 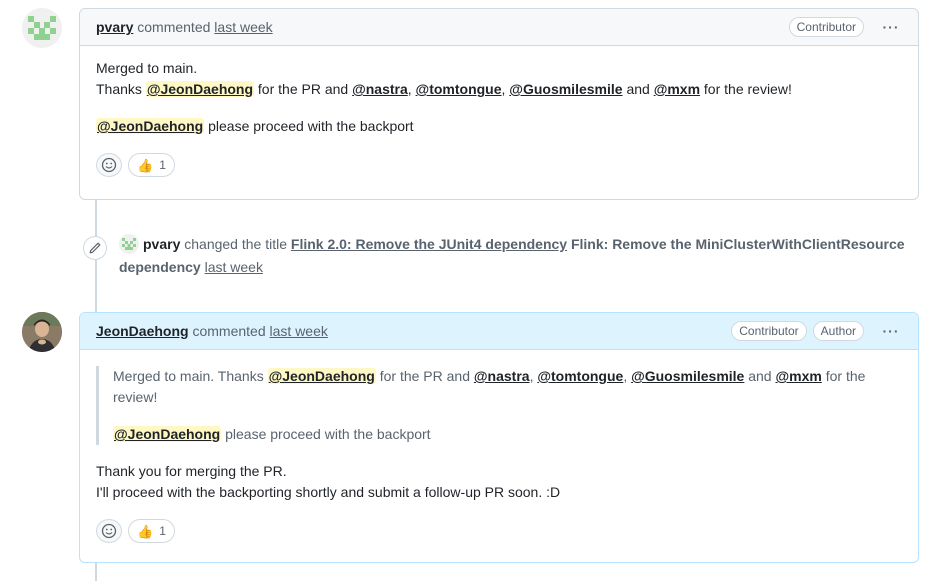 I want to click on comment-header-actions: Contributor ···, so click(x=845, y=27).